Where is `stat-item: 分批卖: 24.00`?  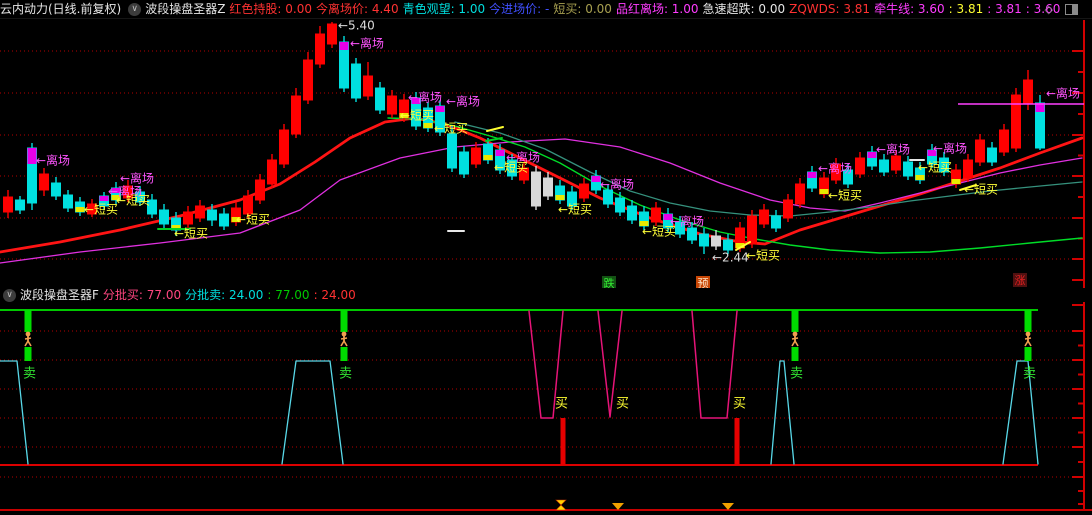
stat-item: 分批卖: 24.00 is located at coordinates (224, 295).